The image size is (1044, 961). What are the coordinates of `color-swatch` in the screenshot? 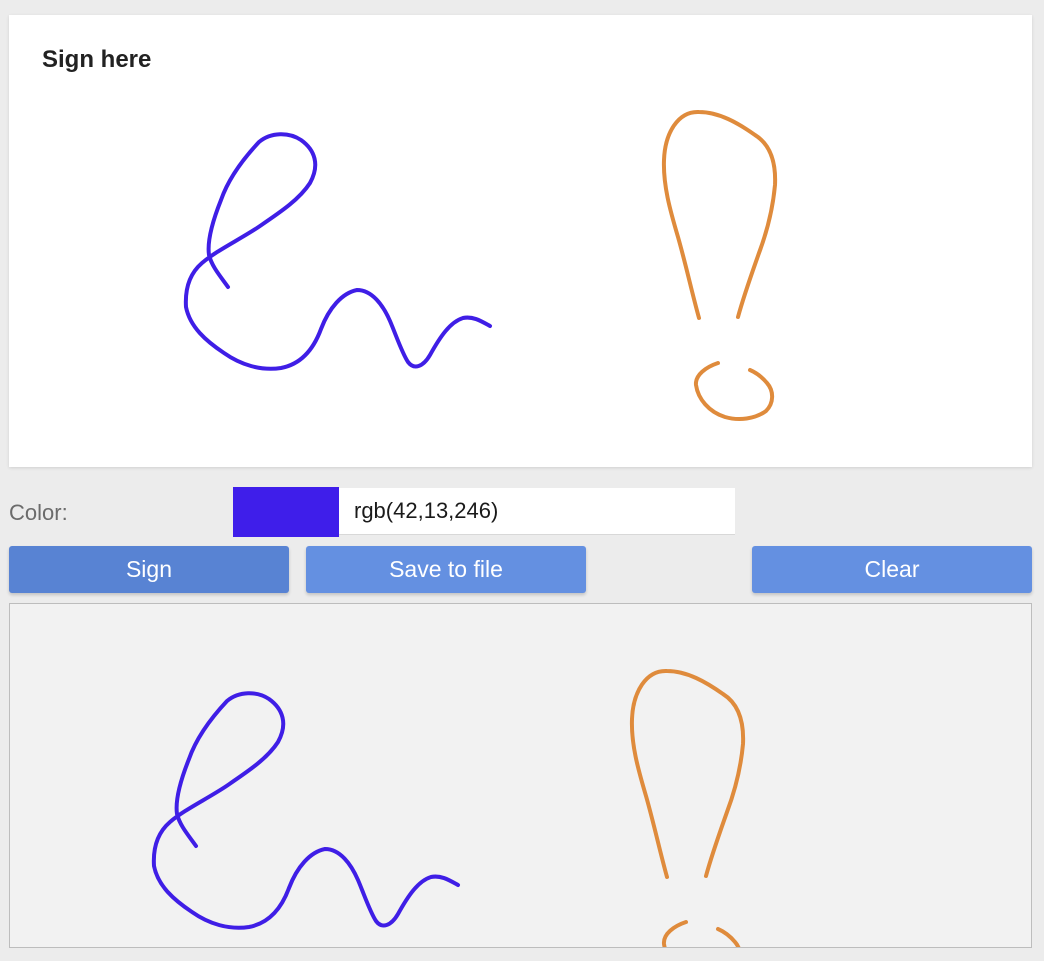 It's located at (286, 512).